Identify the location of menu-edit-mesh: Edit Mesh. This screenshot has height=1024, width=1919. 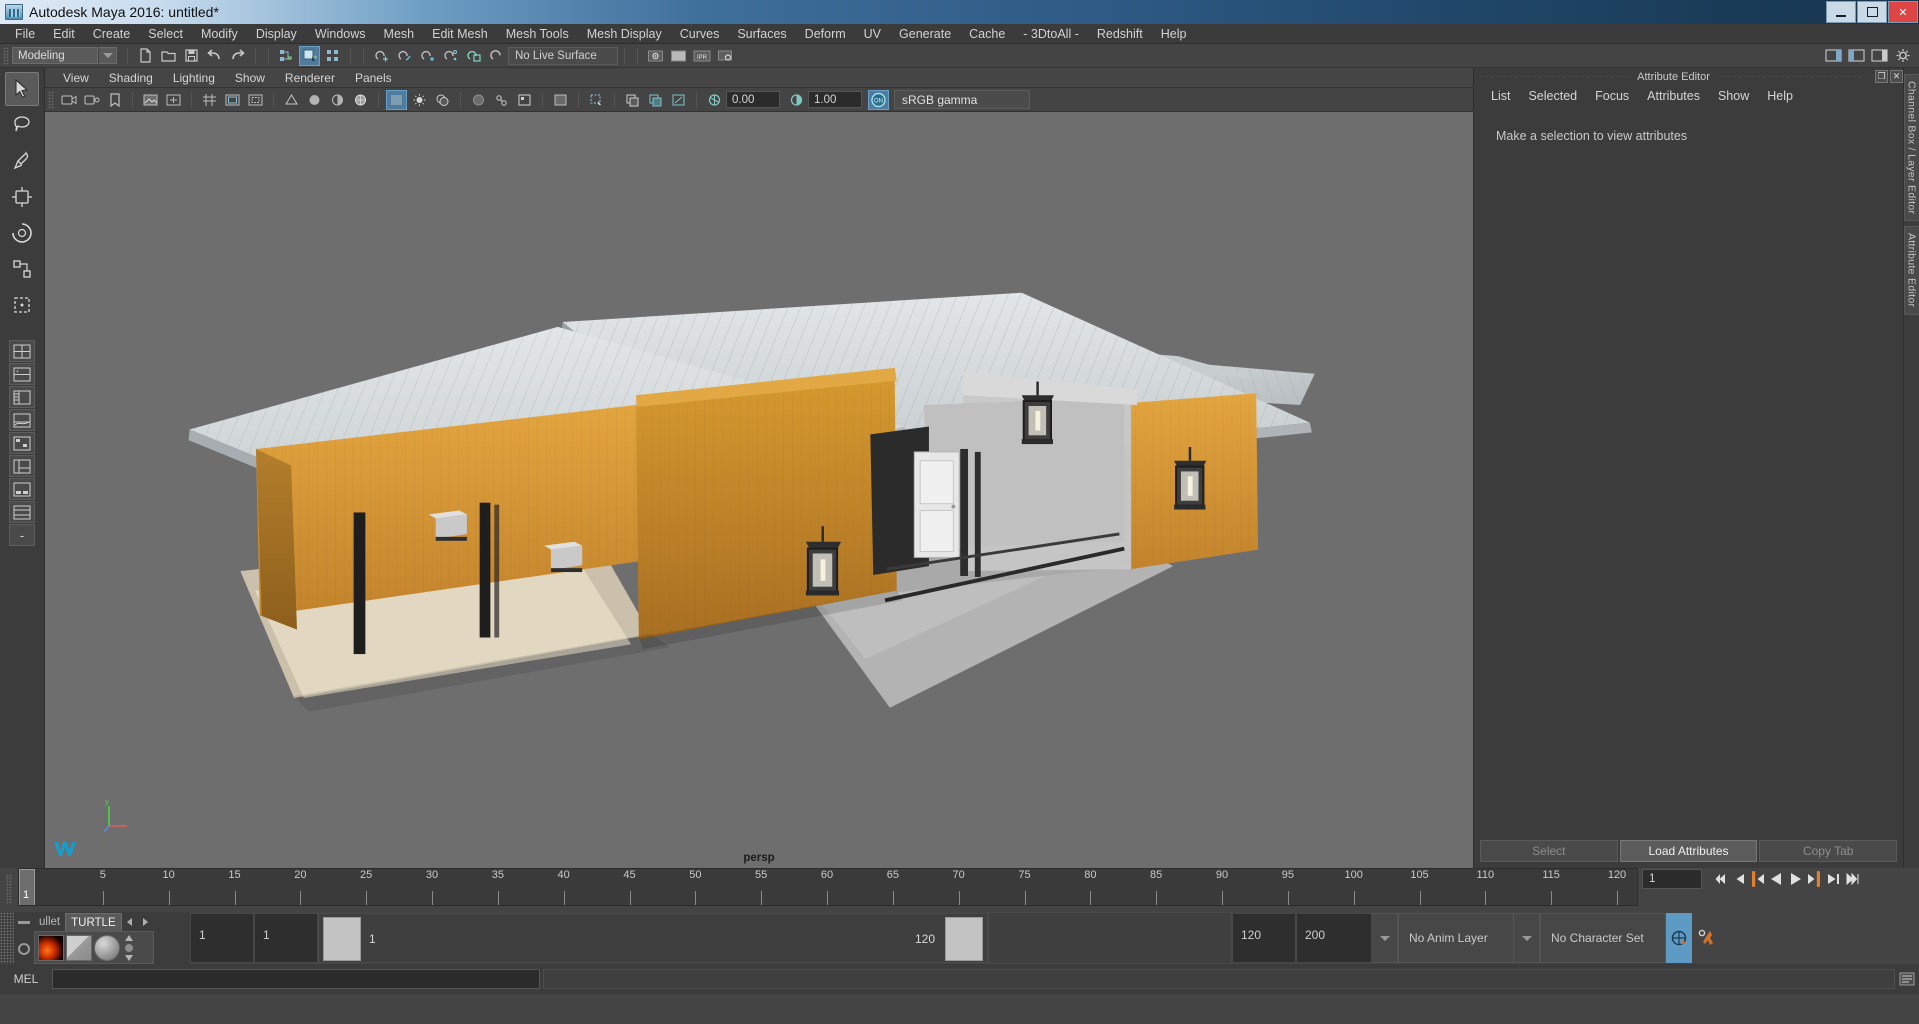
(460, 34).